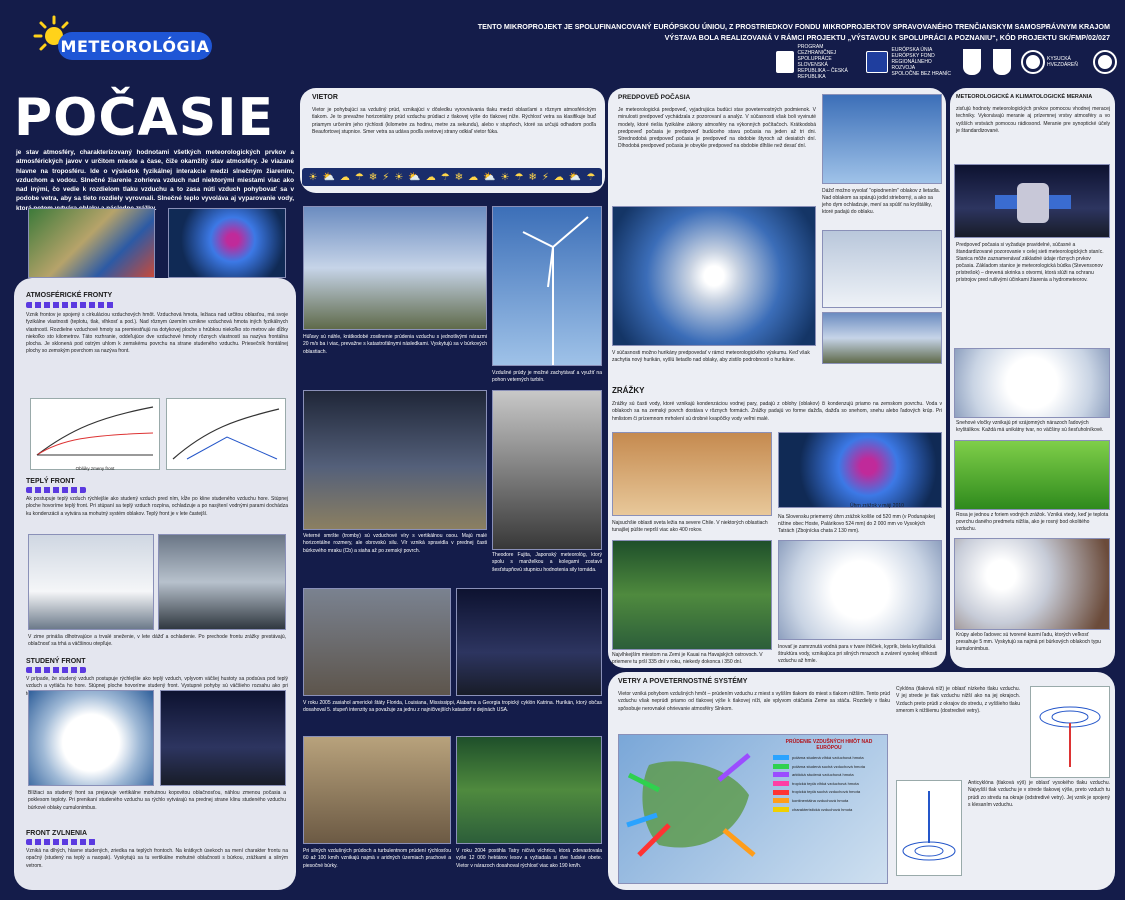 The image size is (1125, 900). What do you see at coordinates (829, 810) in the screenshot?
I see `legend-item: charakteristická vzduchová hmota` at bounding box center [829, 810].